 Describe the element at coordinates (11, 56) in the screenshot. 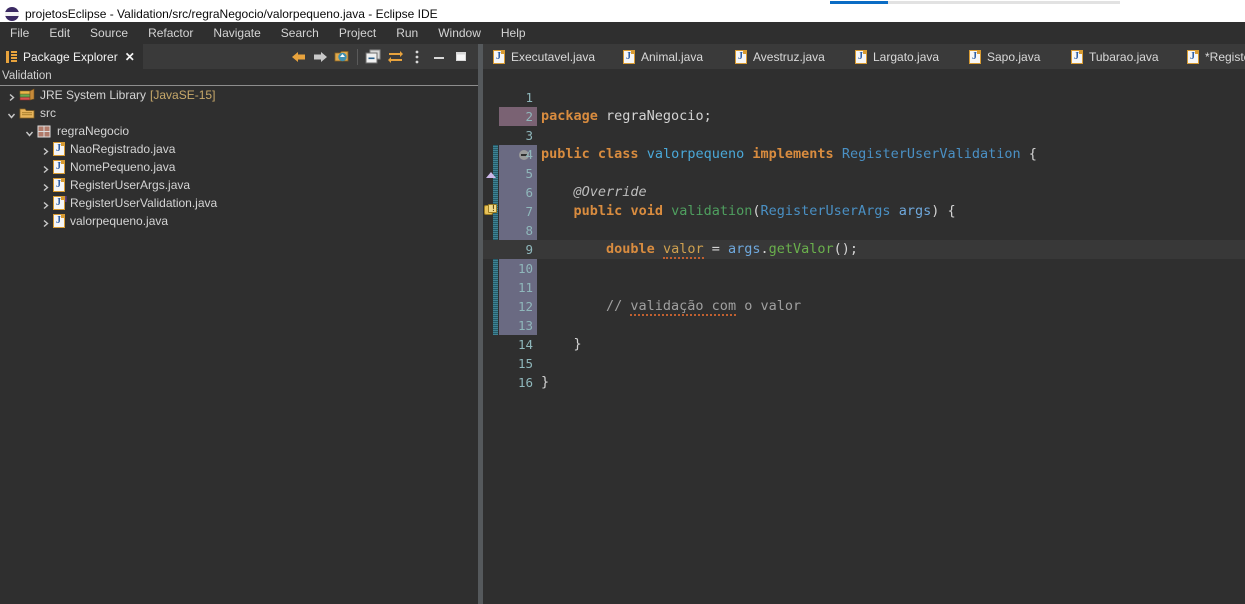

I see `package-explorer-icon` at that location.